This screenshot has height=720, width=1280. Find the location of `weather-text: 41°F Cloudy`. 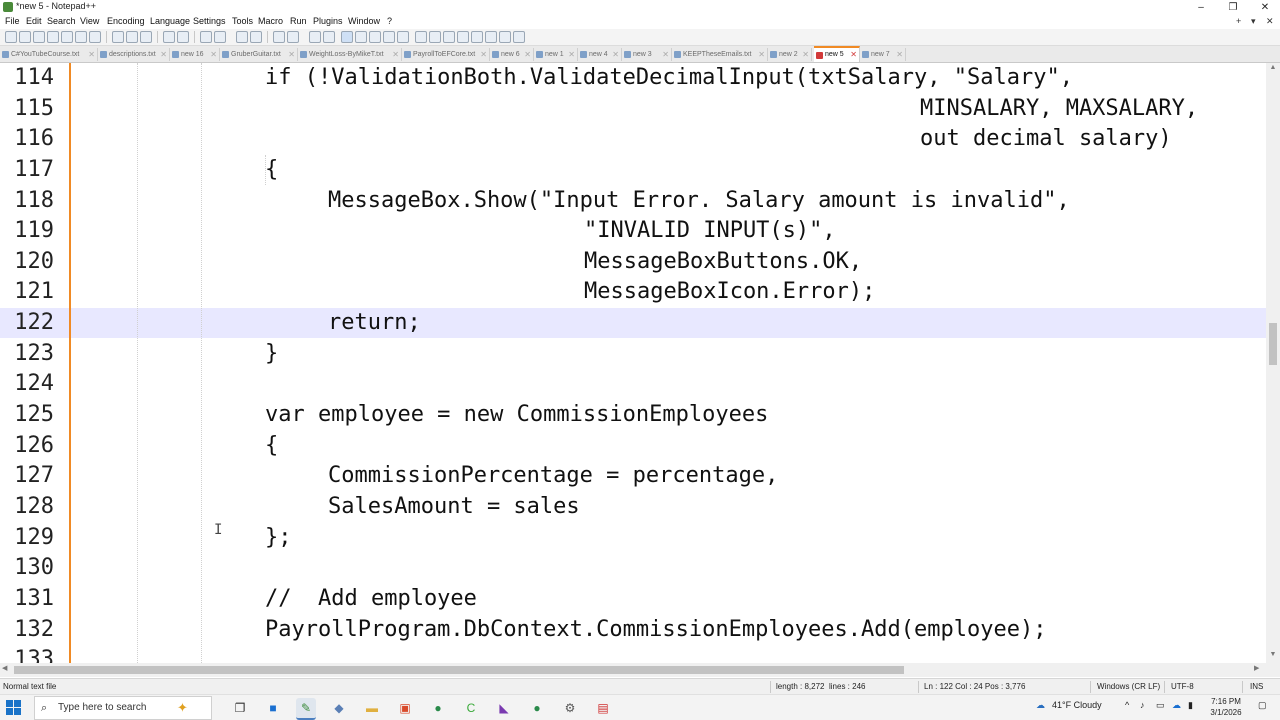

weather-text: 41°F Cloudy is located at coordinates (1077, 705).